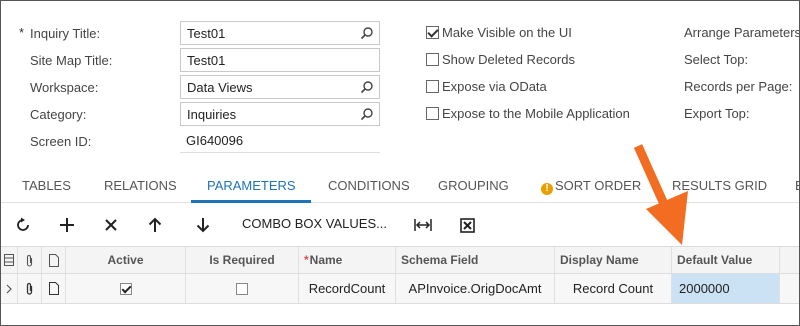 The height and width of the screenshot is (326, 800). What do you see at coordinates (347, 260) in the screenshot?
I see `name-column-header: * Name` at bounding box center [347, 260].